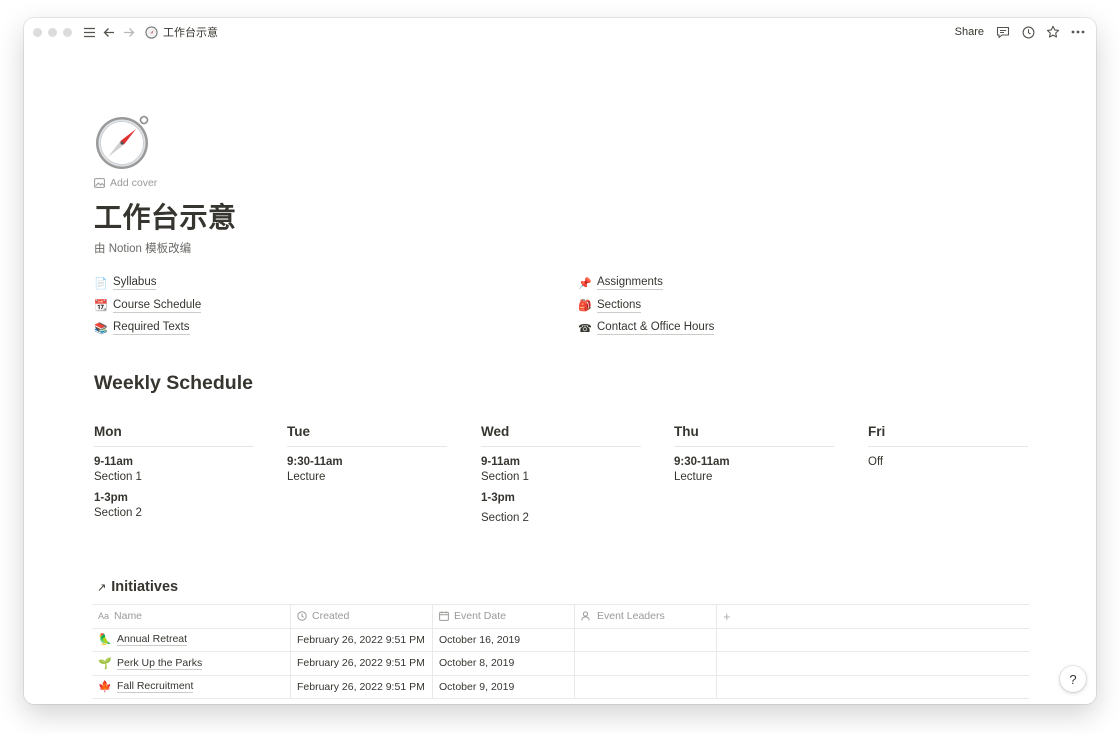 This screenshot has width=1120, height=734. Describe the element at coordinates (948, 435) in the screenshot. I see `day-heading: Fri` at that location.